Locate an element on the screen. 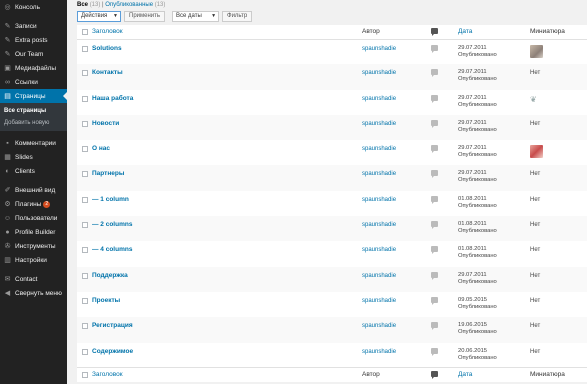 This screenshot has width=587, height=384. sidebar-item-settings: ▥ Настройки is located at coordinates (33, 260).